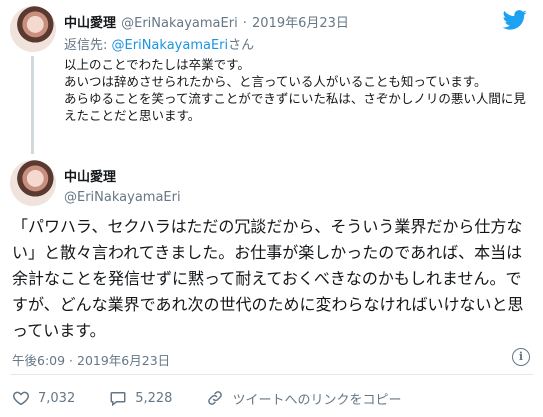  I want to click on tweet-actions: 7,032 5,228 ツイートへのリンクをコピー, so click(223, 398).